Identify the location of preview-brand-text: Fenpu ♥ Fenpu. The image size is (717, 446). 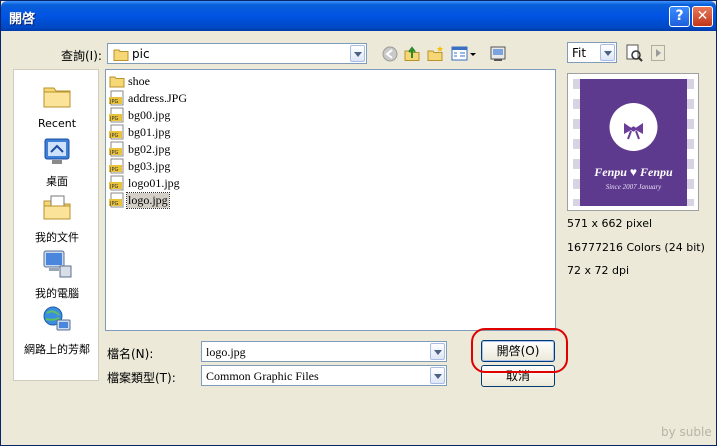
(633, 172).